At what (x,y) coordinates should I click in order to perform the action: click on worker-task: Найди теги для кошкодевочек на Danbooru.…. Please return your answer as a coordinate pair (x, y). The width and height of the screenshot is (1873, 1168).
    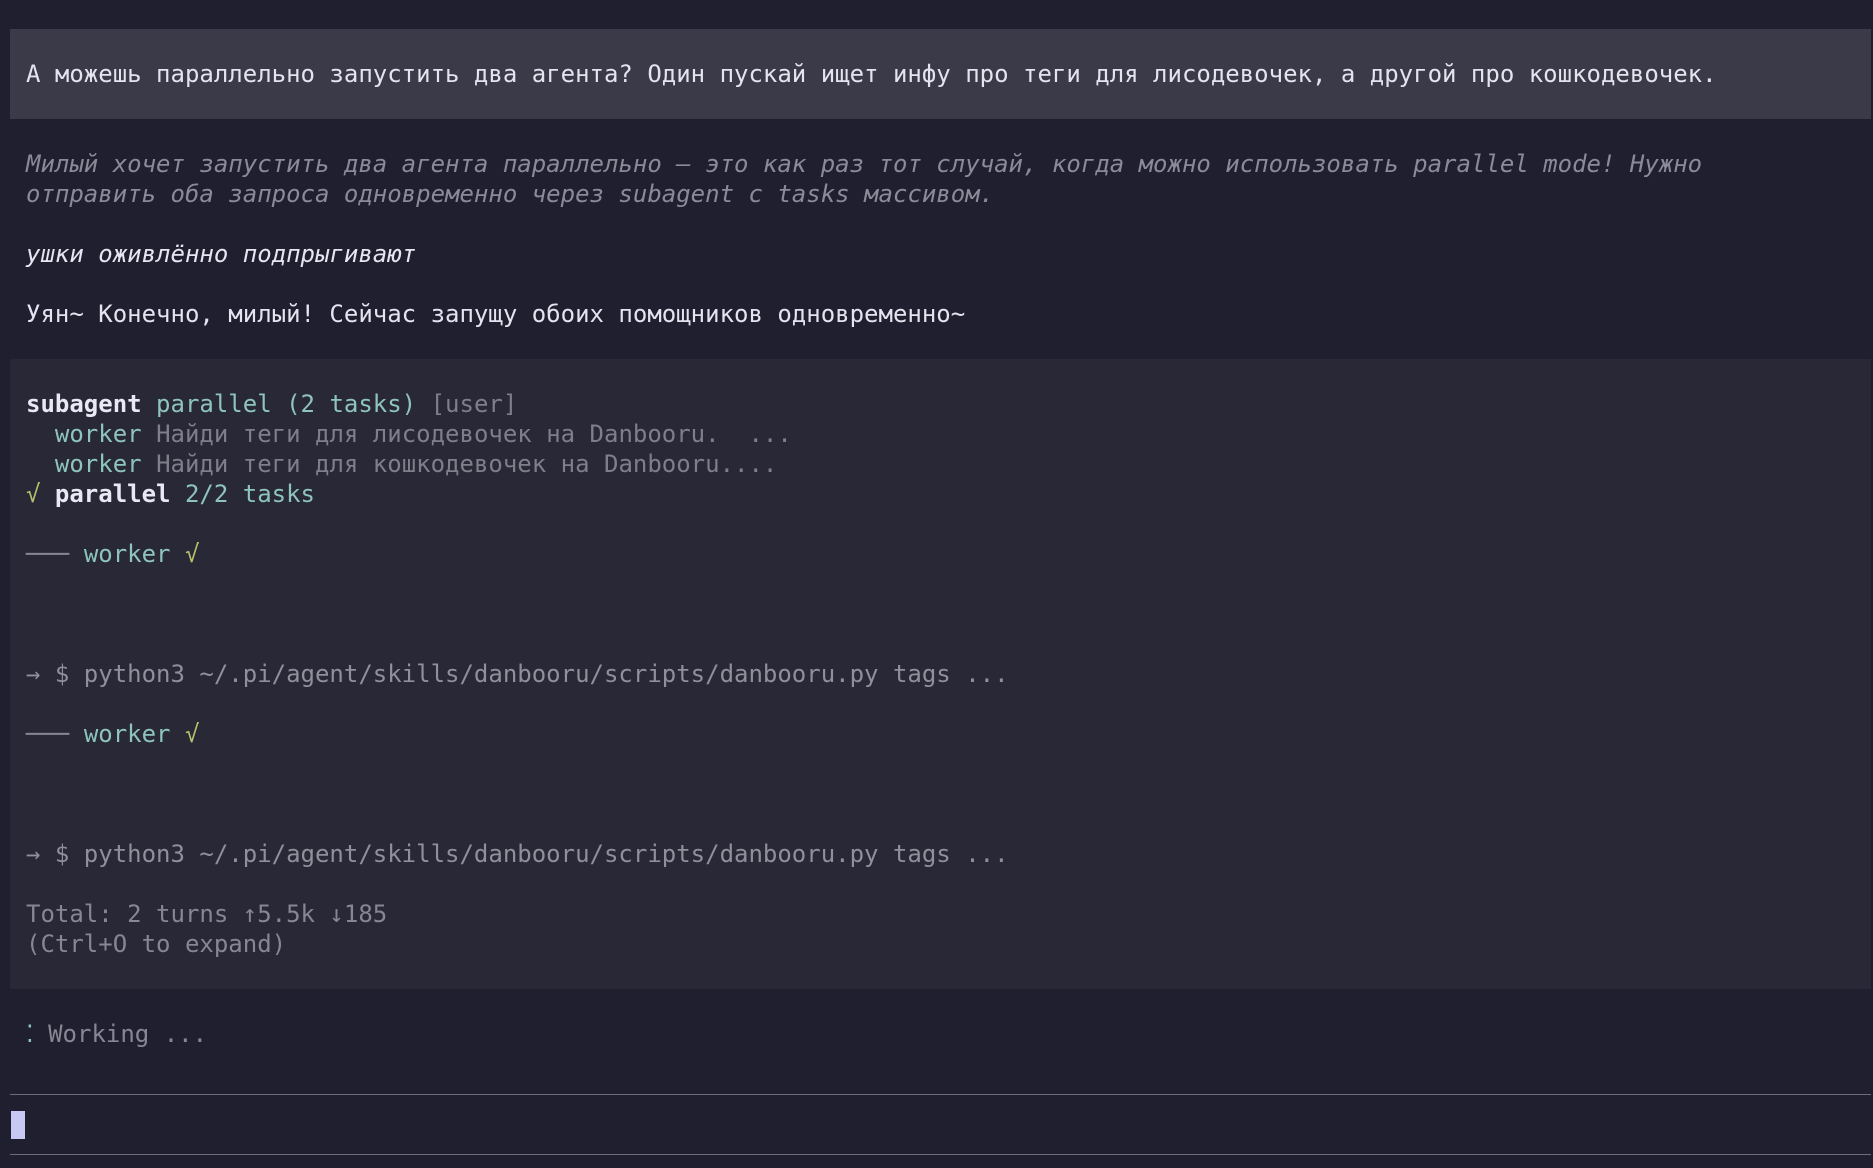
    Looking at the image, I should click on (467, 464).